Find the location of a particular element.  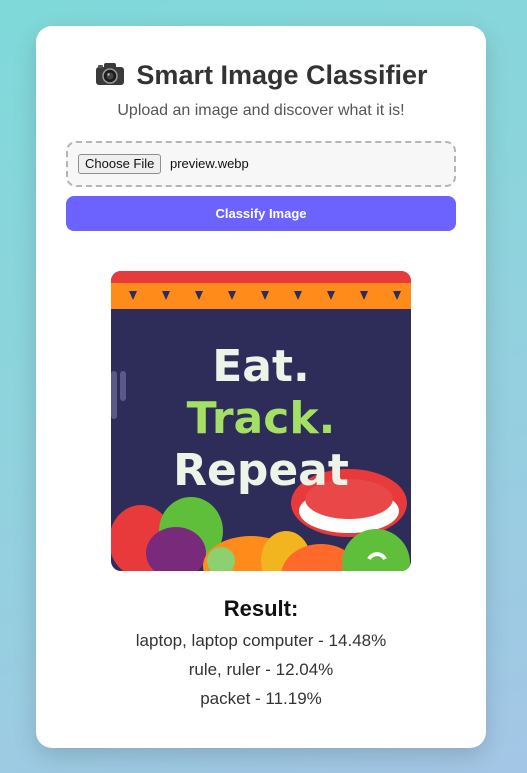

classify-image-button: Classify Image is located at coordinates (261, 213).